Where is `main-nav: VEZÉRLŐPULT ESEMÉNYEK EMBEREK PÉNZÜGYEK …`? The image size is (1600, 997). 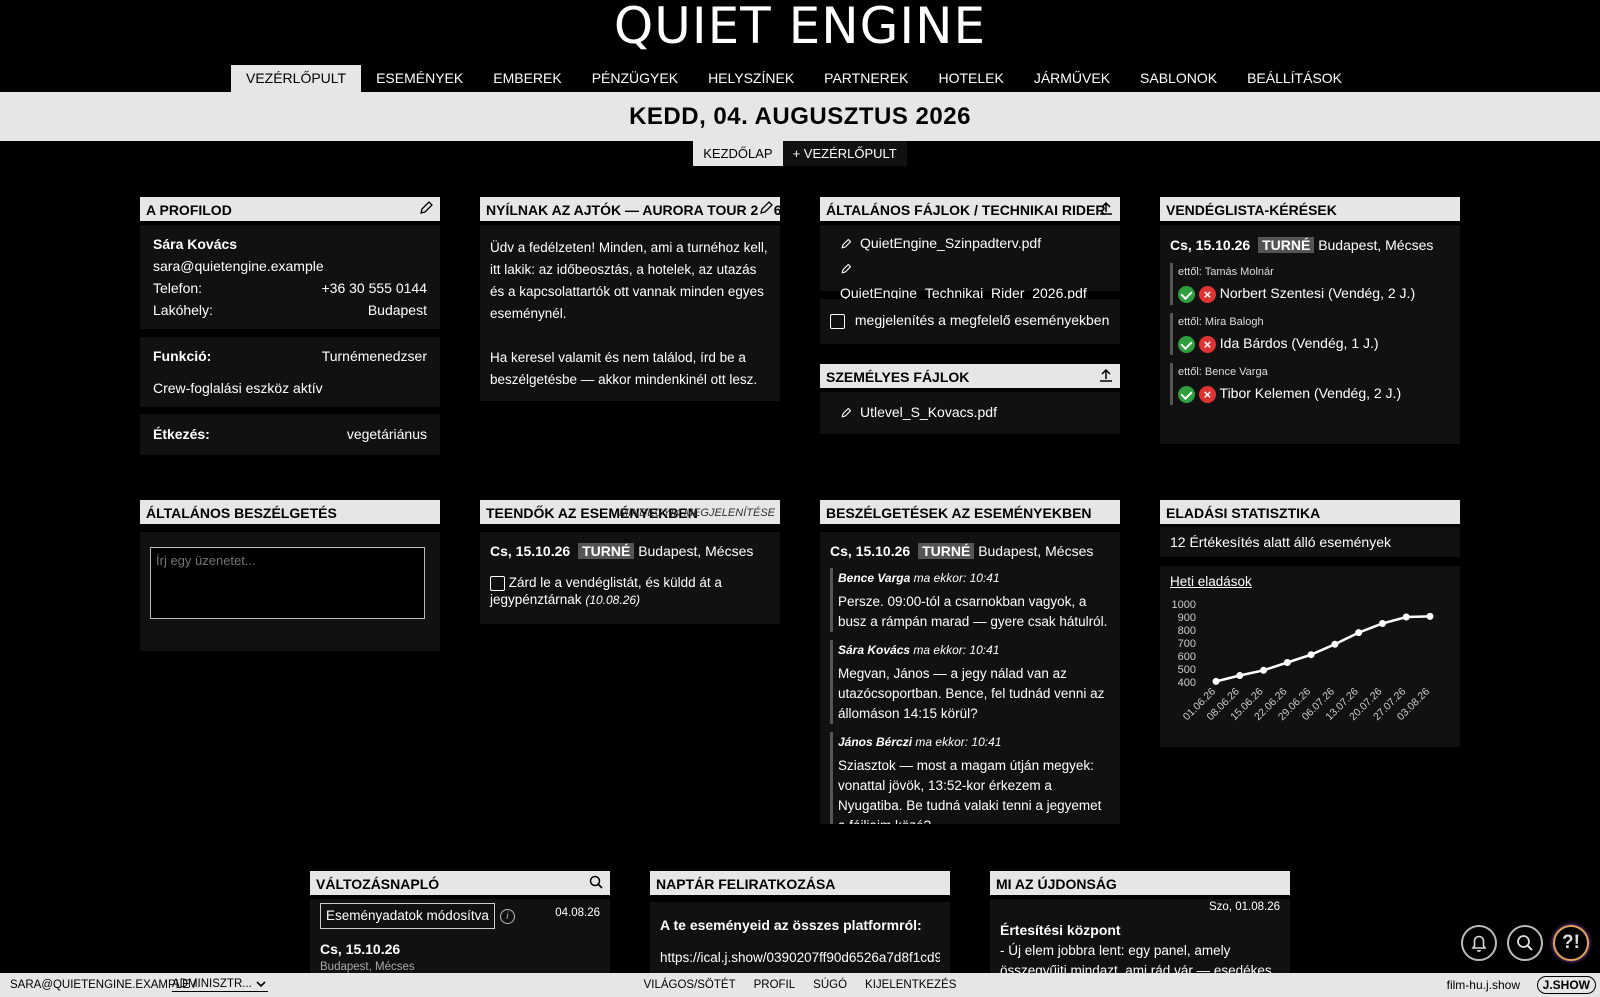 main-nav: VEZÉRLŐPULT ESEMÉNYEK EMBEREK PÉNZÜGYEK … is located at coordinates (800, 78).